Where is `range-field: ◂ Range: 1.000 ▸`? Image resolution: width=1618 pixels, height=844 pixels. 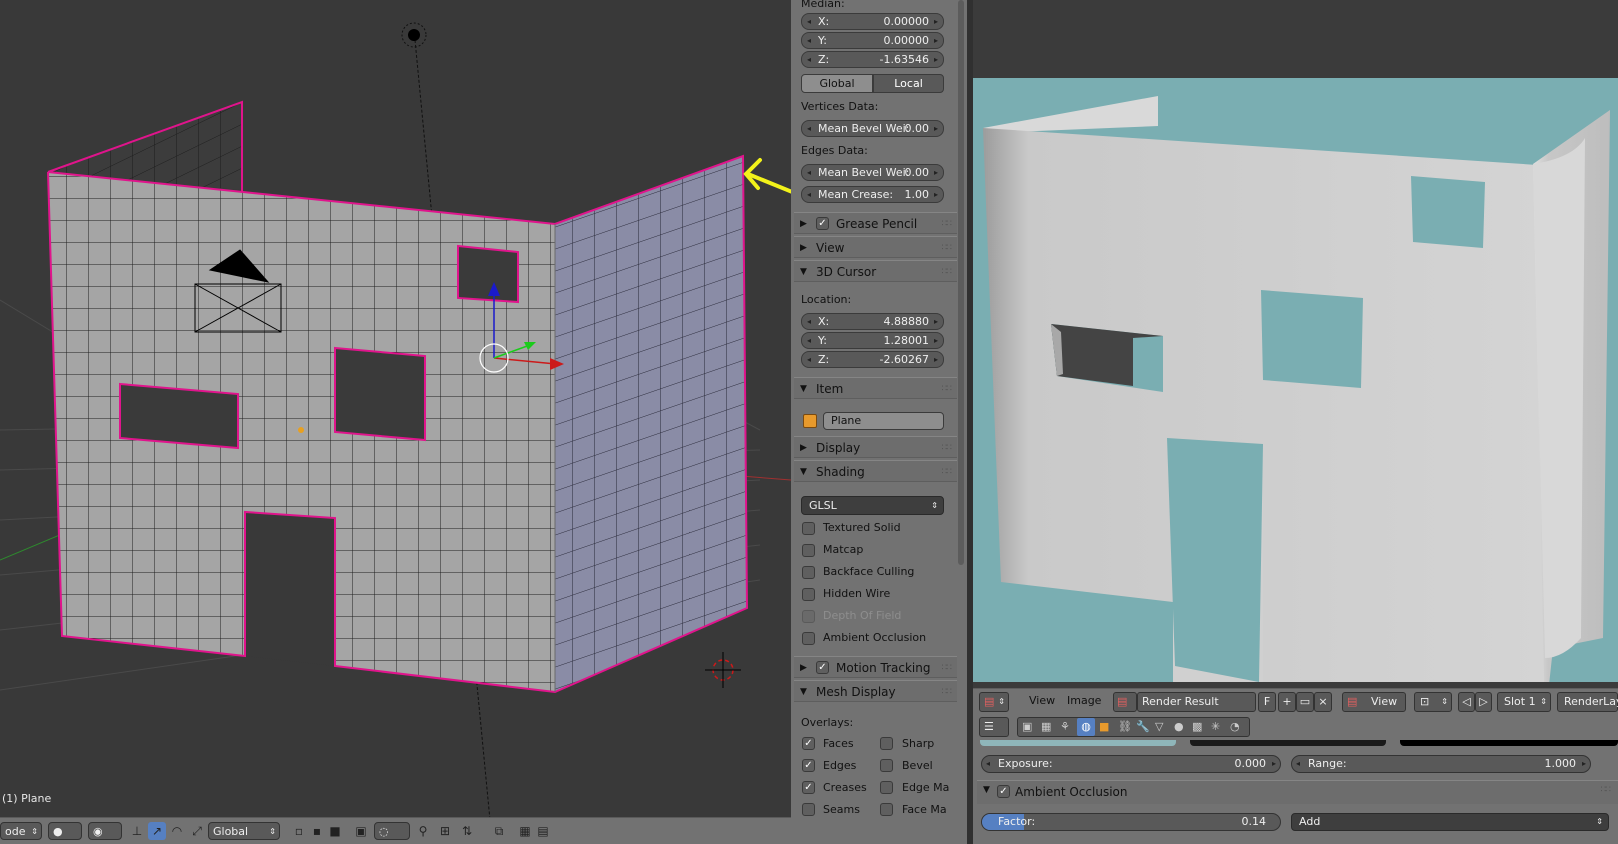
range-field: ◂ Range: 1.000 ▸ is located at coordinates (1441, 764).